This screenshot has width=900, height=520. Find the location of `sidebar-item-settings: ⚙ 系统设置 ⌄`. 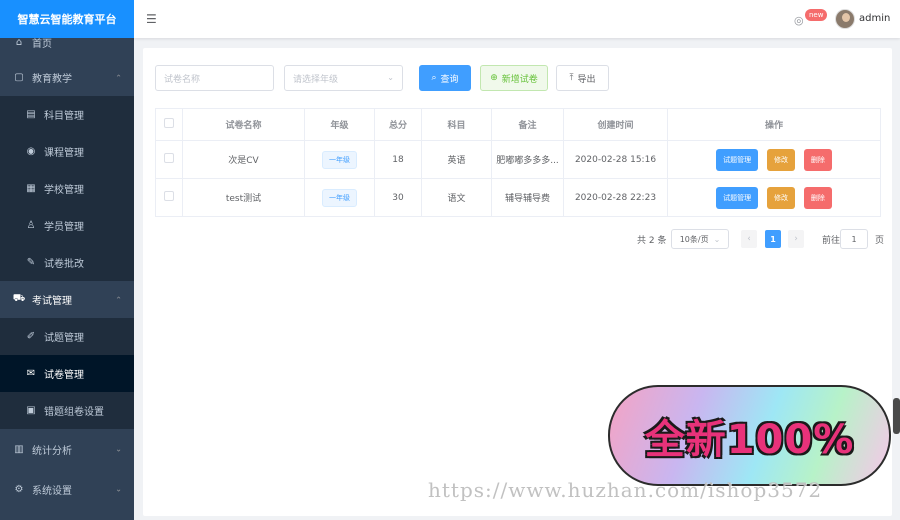

sidebar-item-settings: ⚙ 系统设置 ⌄ is located at coordinates (67, 489).